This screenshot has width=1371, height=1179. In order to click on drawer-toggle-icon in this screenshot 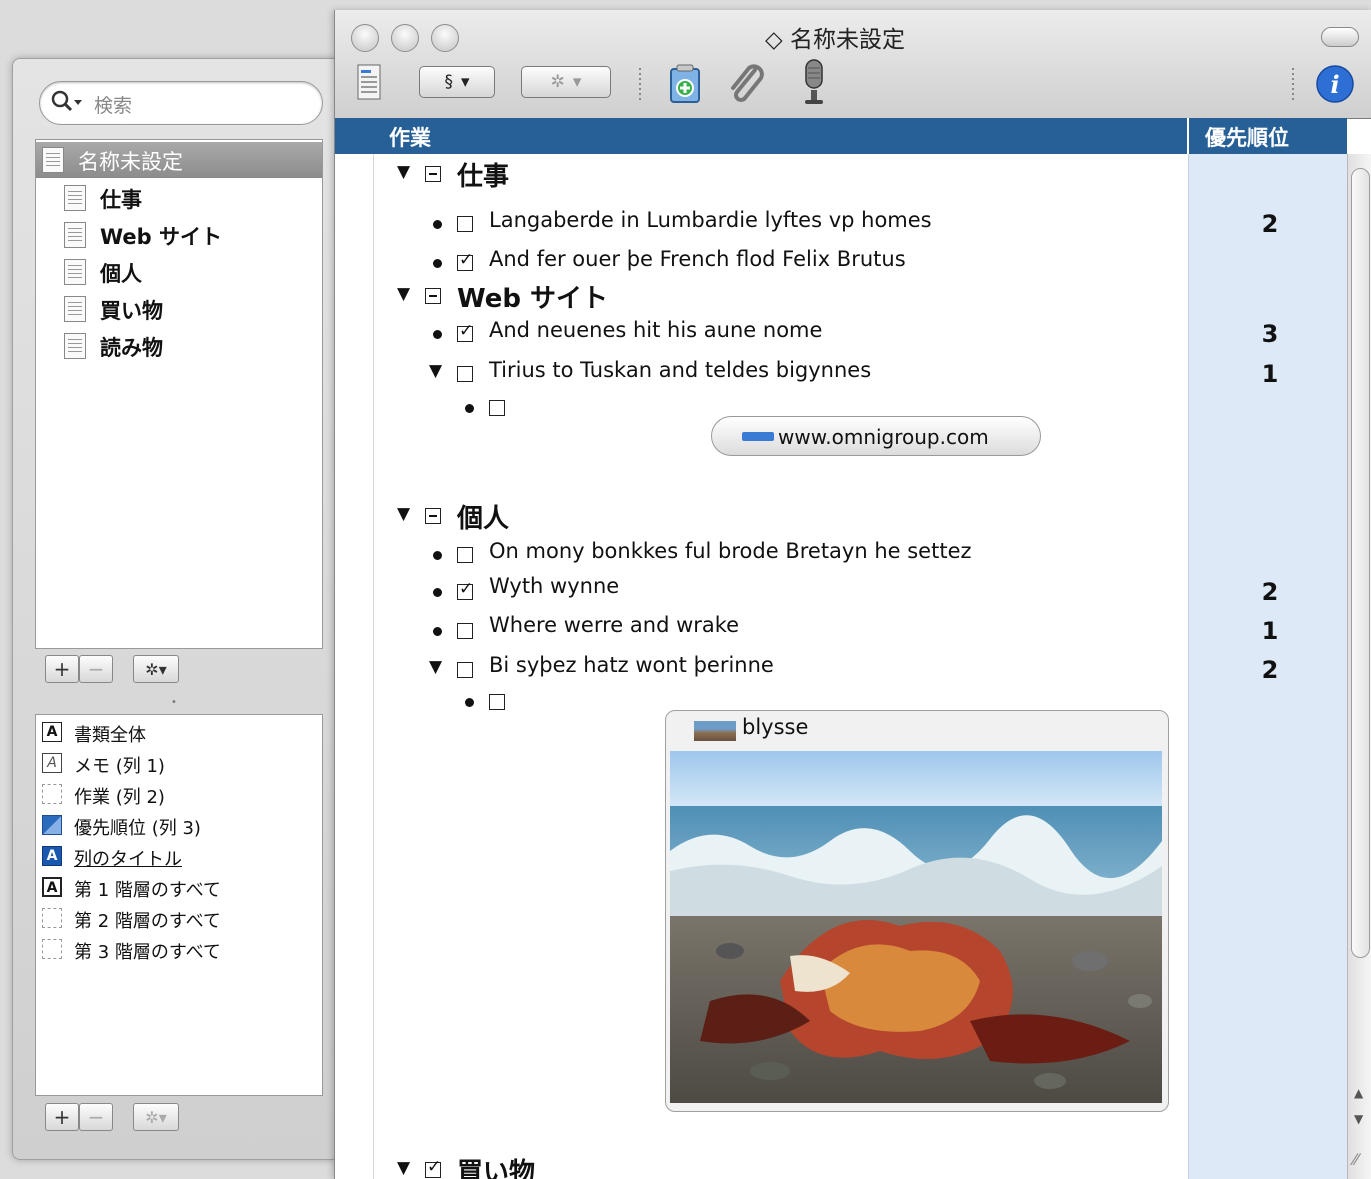, I will do `click(369, 84)`.